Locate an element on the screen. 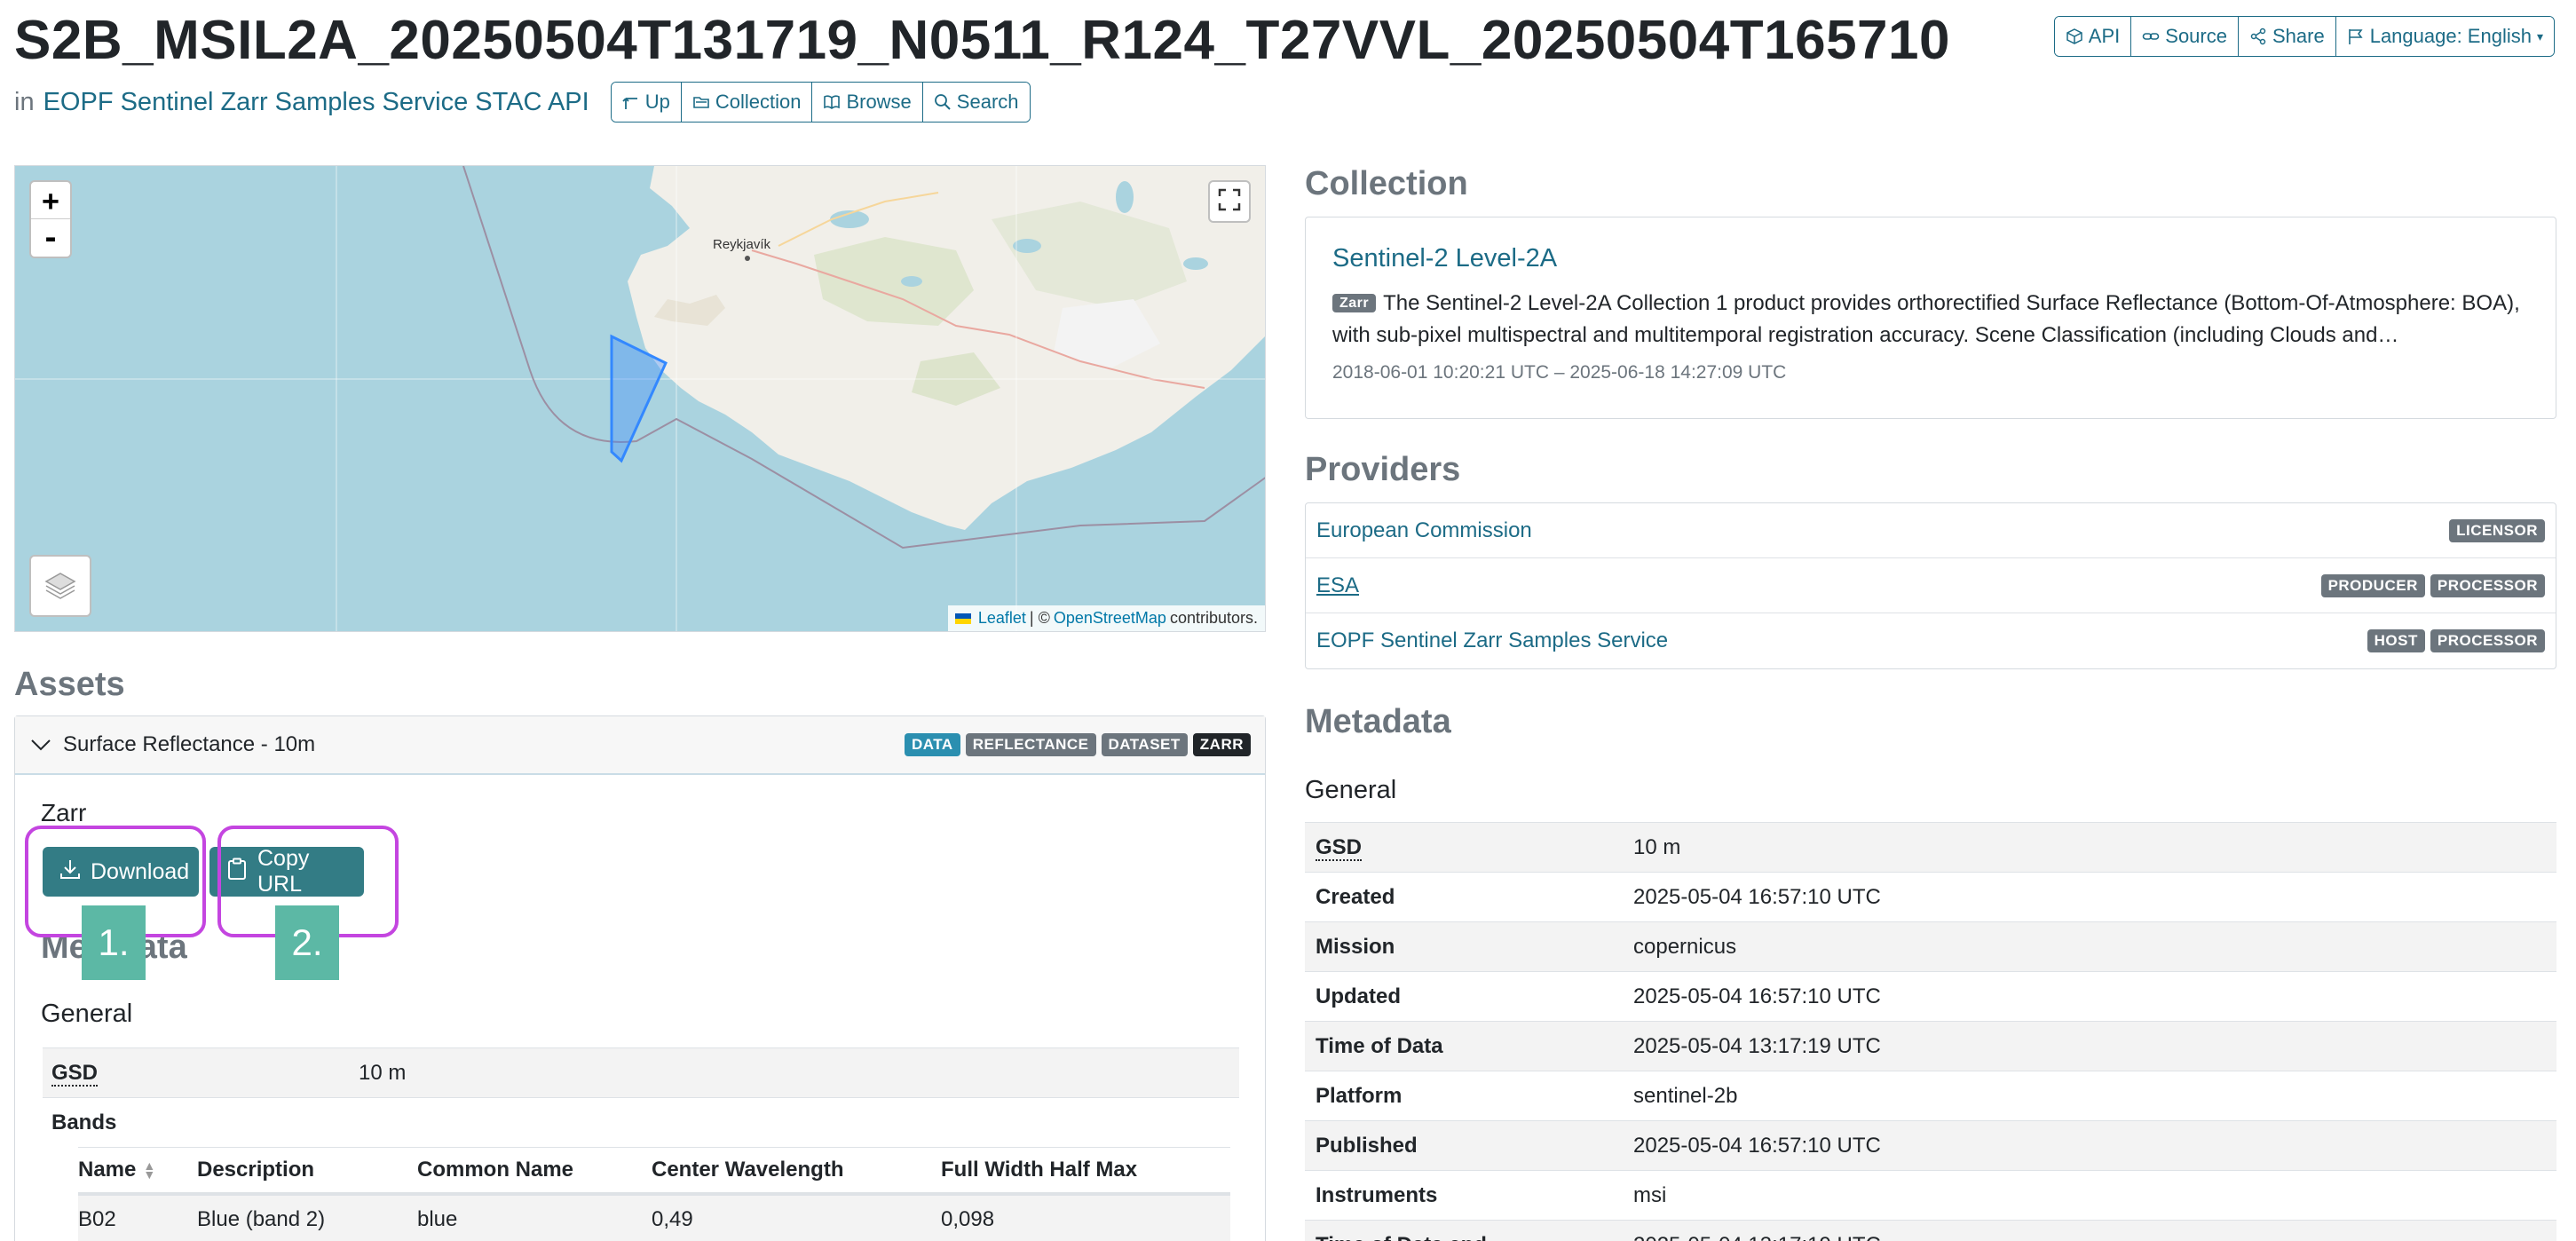 Image resolution: width=2576 pixels, height=1241 pixels. fullscreen-button is located at coordinates (1229, 201).